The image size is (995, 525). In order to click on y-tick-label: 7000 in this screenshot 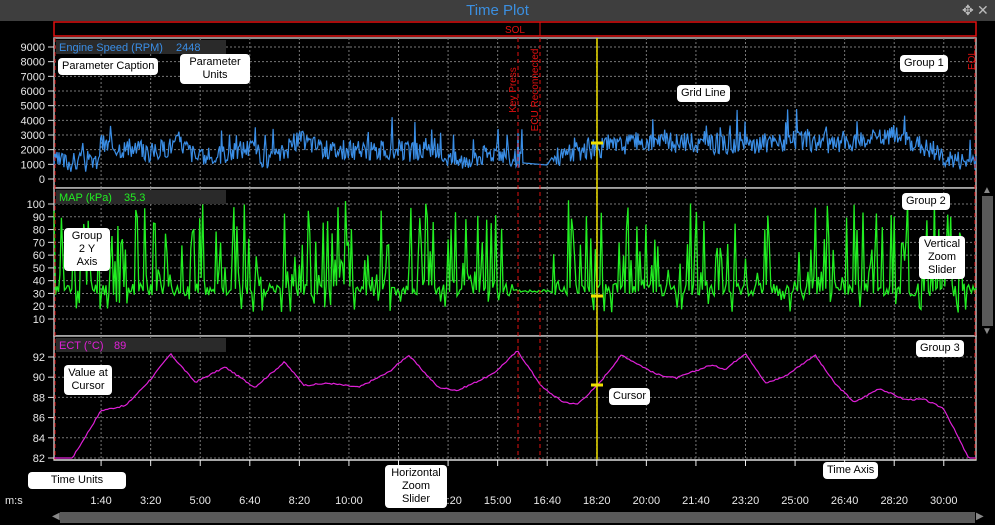, I will do `click(33, 77)`.